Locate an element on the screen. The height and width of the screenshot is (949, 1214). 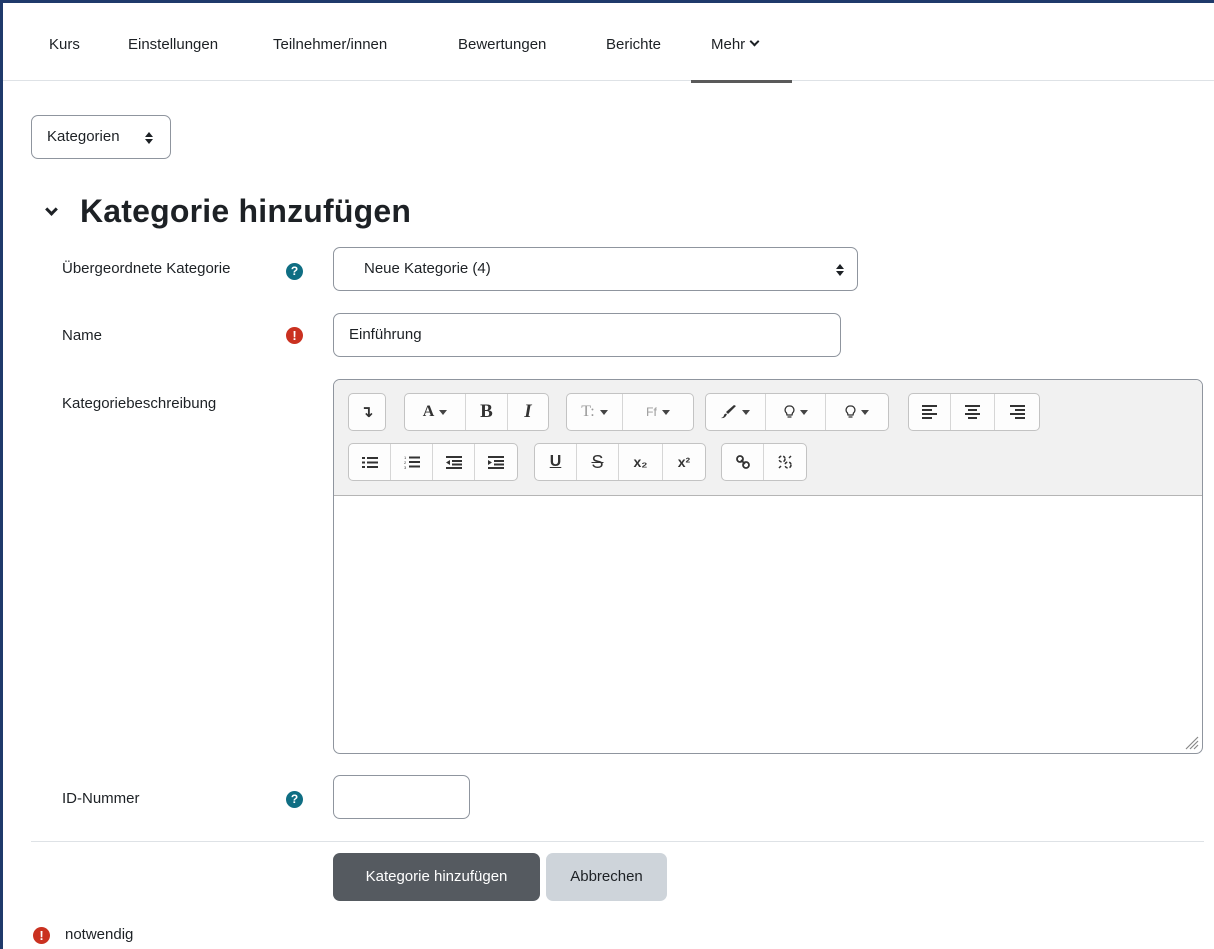
parent-category-select: Neue Kategorie (4) is located at coordinates (595, 269).